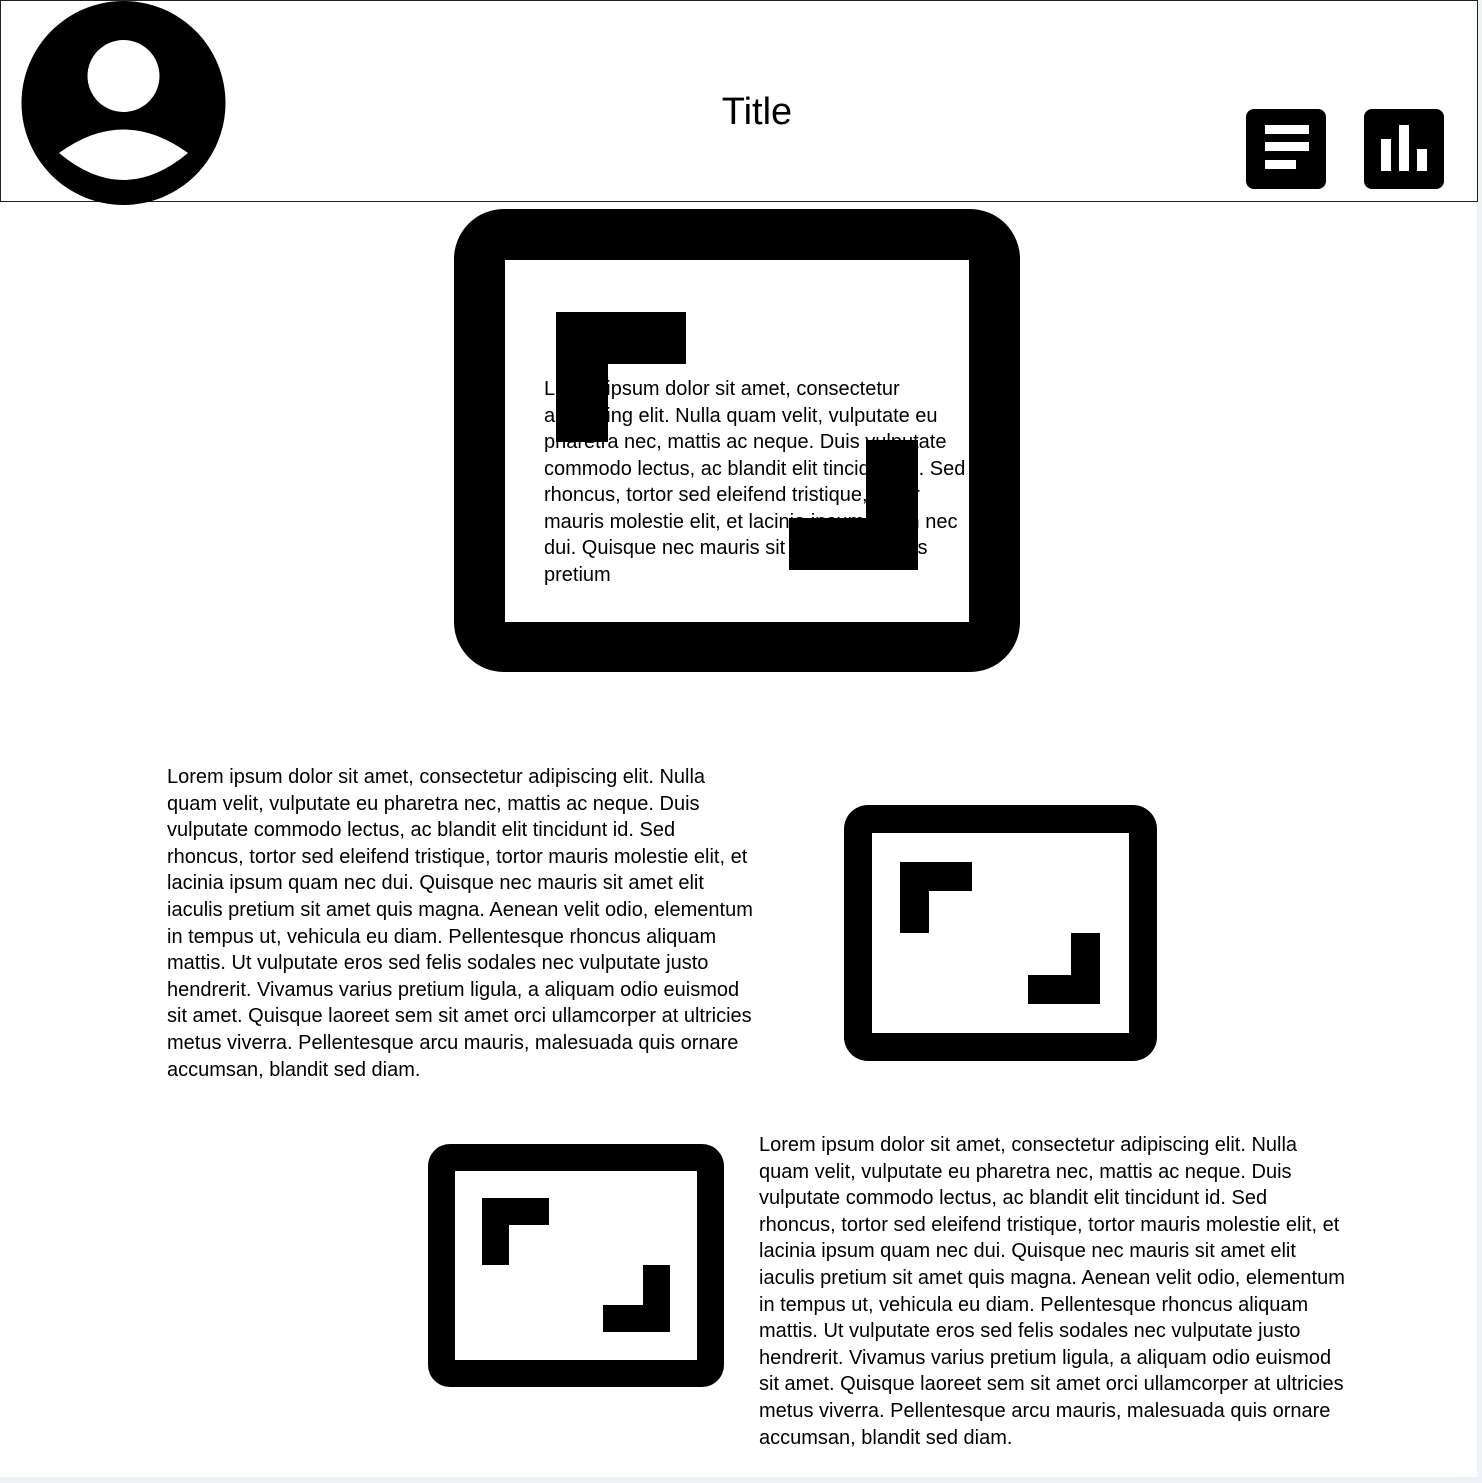 Image resolution: width=1482 pixels, height=1483 pixels. Describe the element at coordinates (853, 544) in the screenshot. I see `image-placeholder-icon-bottom-right-corner` at that location.